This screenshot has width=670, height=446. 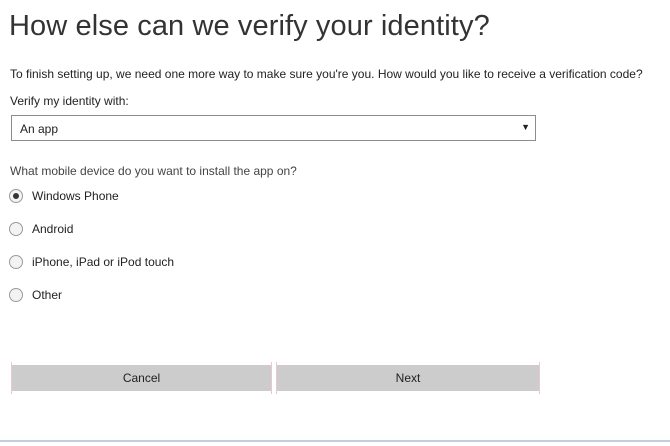 I want to click on radio-option-other: Other, so click(x=35, y=295).